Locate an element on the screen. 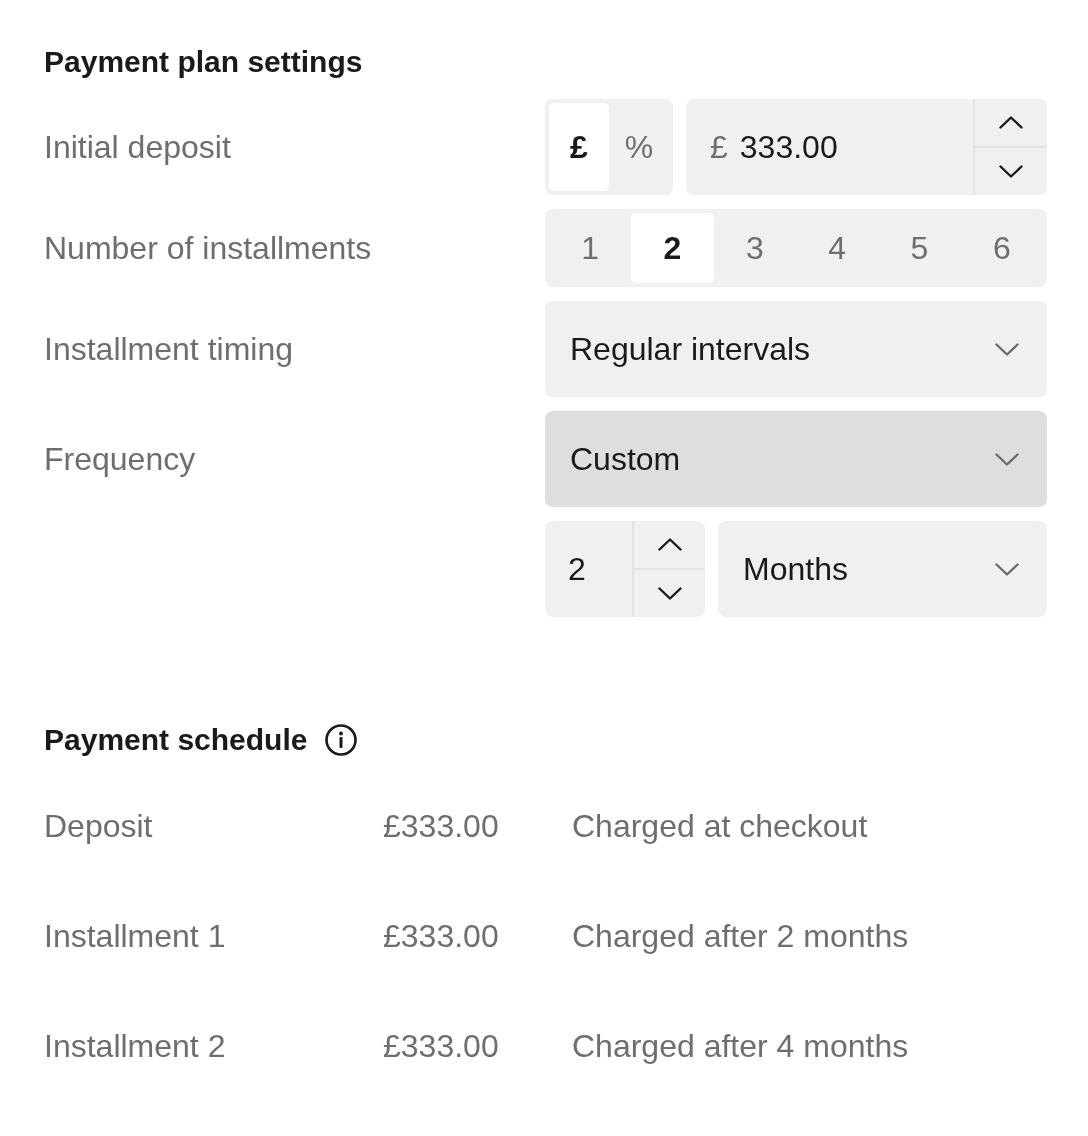  field-label: Frequency is located at coordinates (120, 459).